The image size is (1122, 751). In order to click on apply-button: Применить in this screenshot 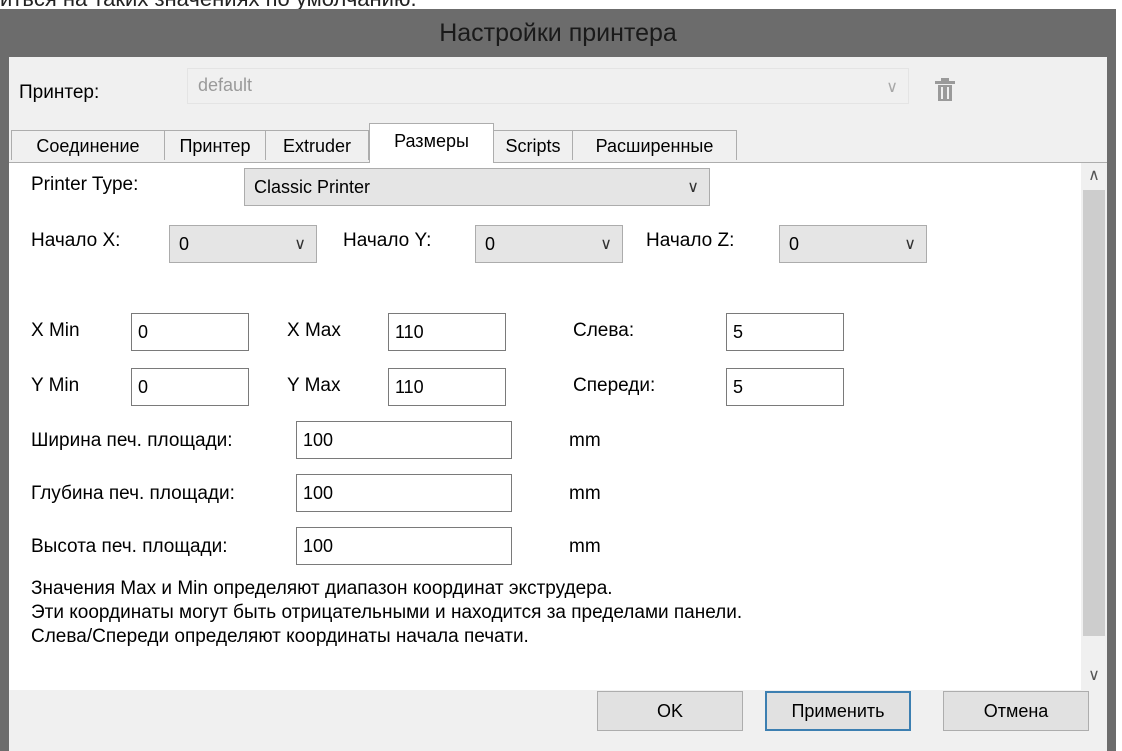, I will do `click(838, 711)`.